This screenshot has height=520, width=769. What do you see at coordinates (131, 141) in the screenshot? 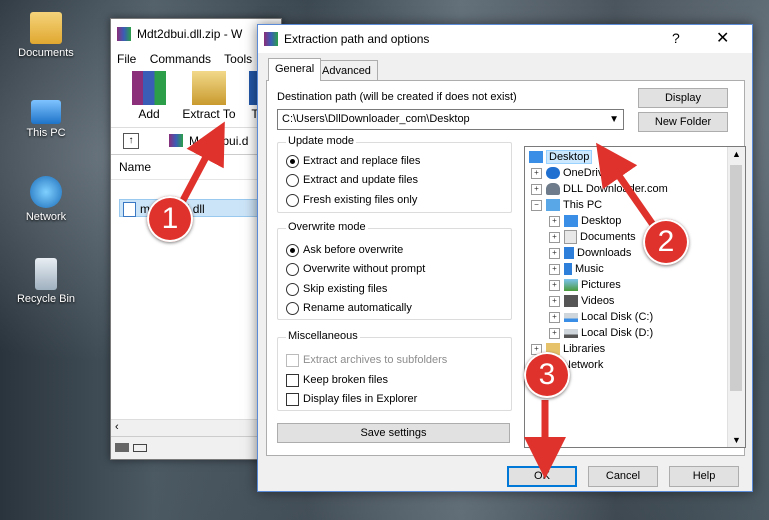
I see `up-folder-icon: ↑` at bounding box center [131, 141].